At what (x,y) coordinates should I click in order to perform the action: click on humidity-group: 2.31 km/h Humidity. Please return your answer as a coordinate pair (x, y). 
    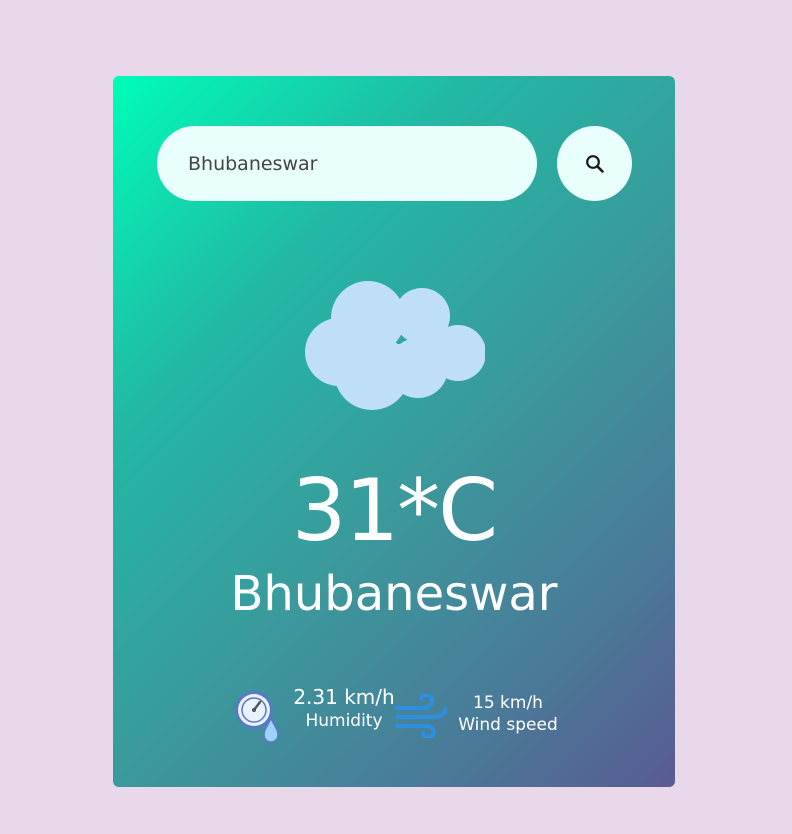
    Looking at the image, I should click on (344, 708).